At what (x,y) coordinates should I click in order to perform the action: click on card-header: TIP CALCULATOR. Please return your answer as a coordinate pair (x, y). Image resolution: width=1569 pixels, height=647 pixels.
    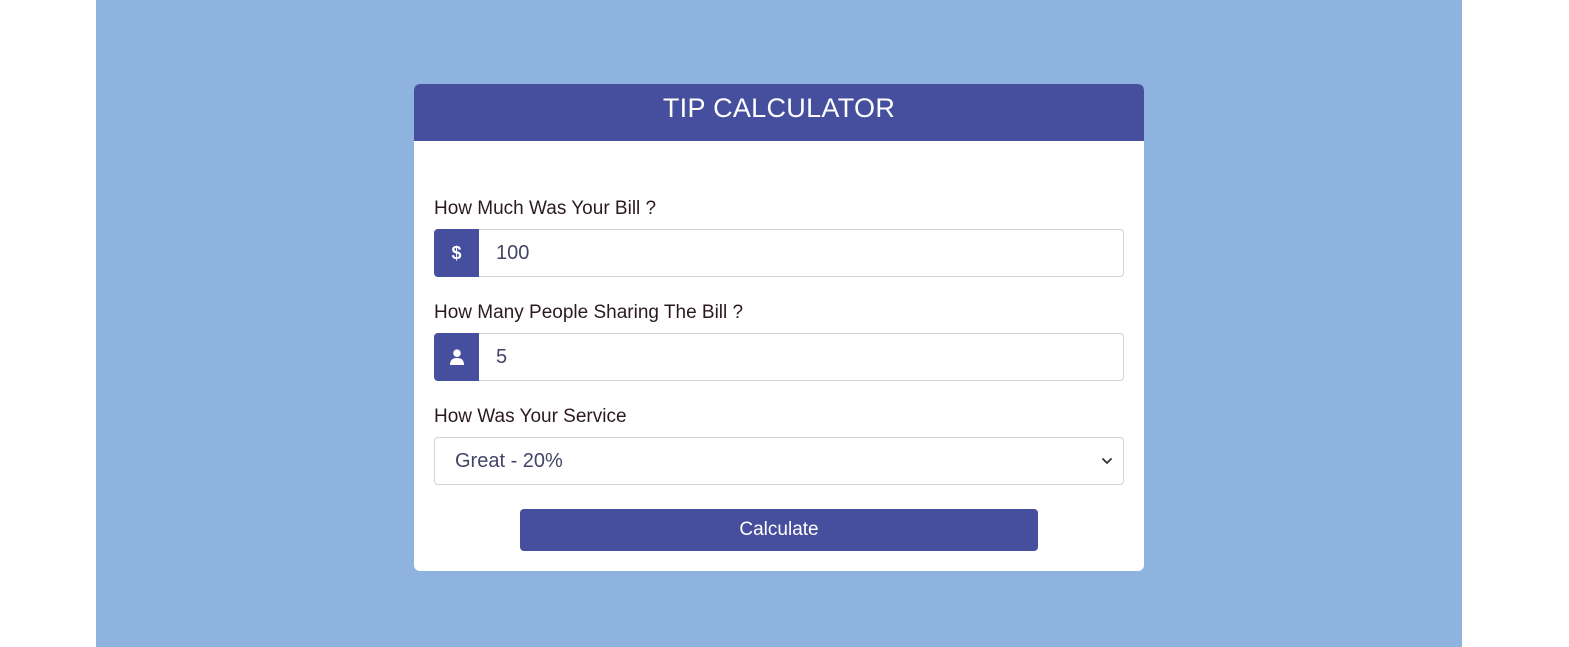
    Looking at the image, I should click on (779, 112).